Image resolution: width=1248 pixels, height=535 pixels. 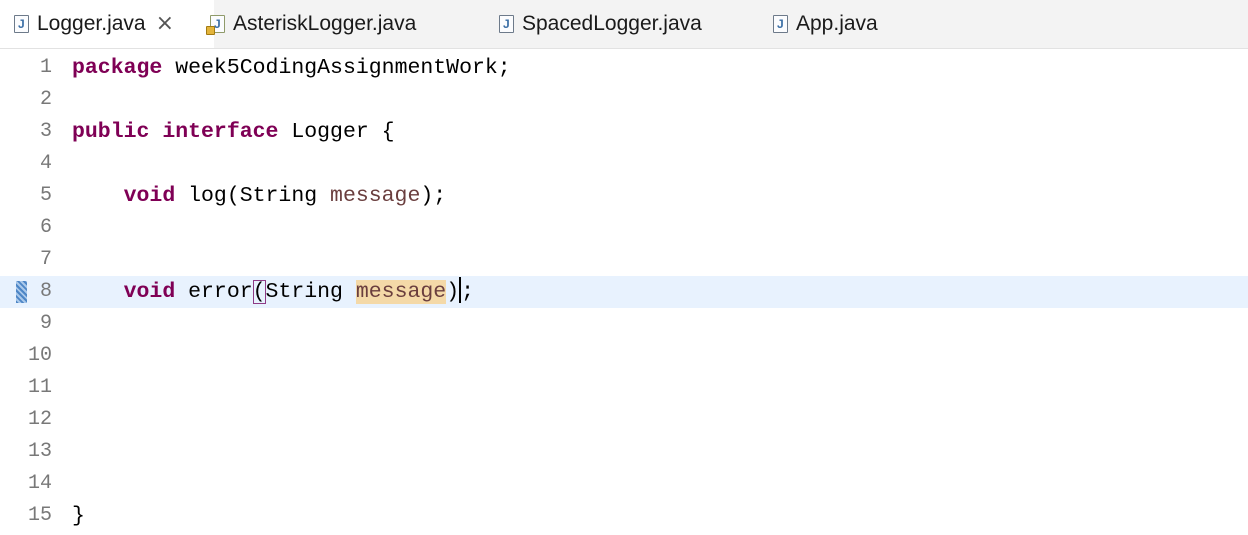 I want to click on code-text: Logger {, so click(x=336, y=132).